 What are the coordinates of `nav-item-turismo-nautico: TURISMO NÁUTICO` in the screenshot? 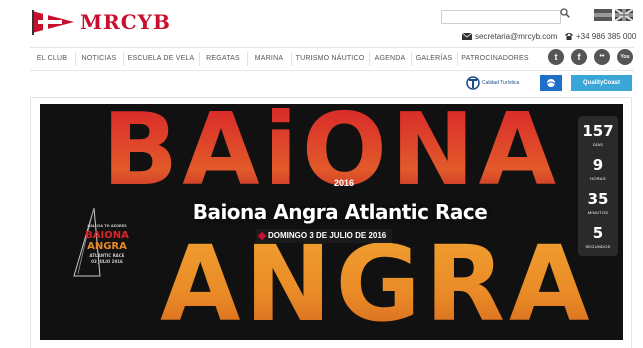 It's located at (330, 59).